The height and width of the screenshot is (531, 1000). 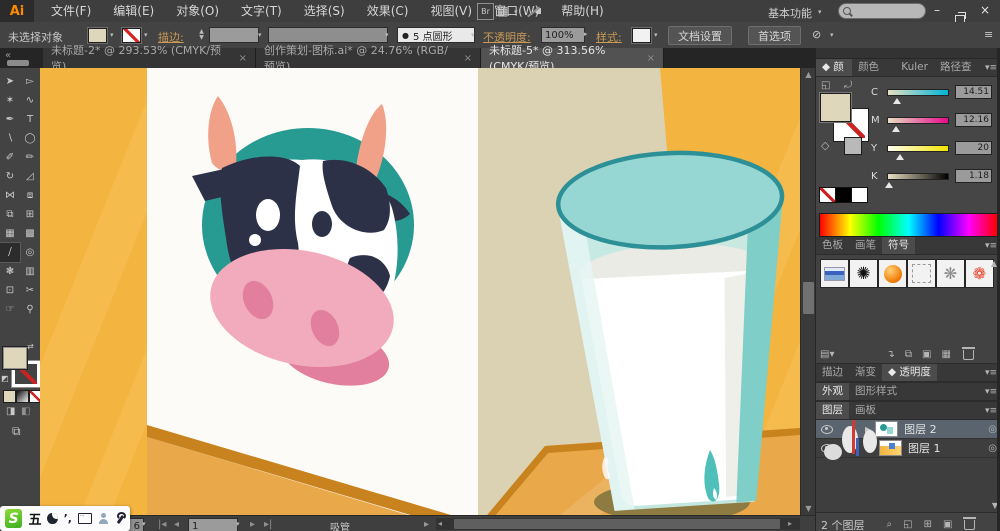 What do you see at coordinates (268, 524) in the screenshot?
I see `last-artboard-icon: ▸|` at bounding box center [268, 524].